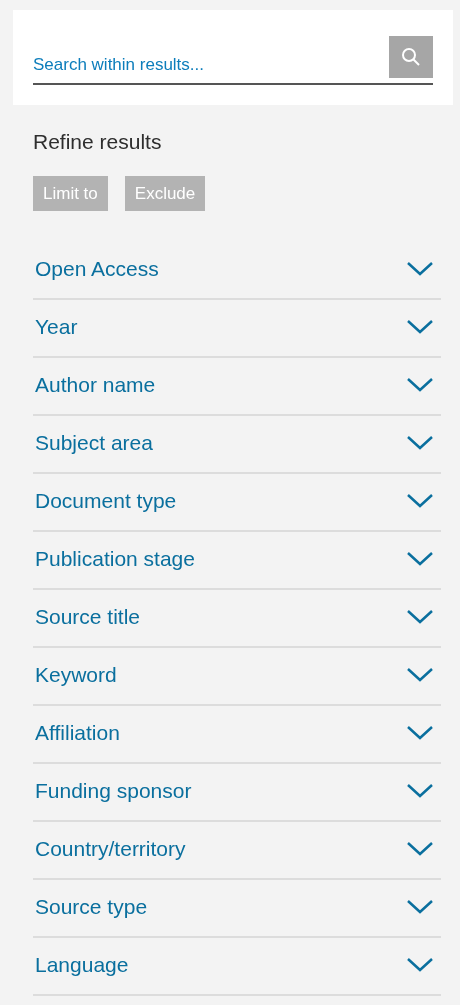  Describe the element at coordinates (237, 561) in the screenshot. I see `facet-toggle: Publication stage` at that location.